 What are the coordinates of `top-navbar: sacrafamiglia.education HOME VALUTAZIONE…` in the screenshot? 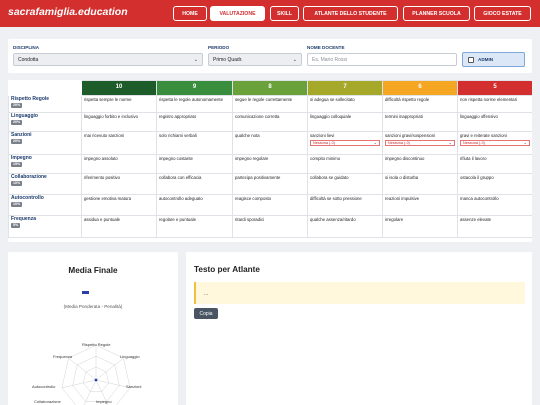 It's located at (270, 13).